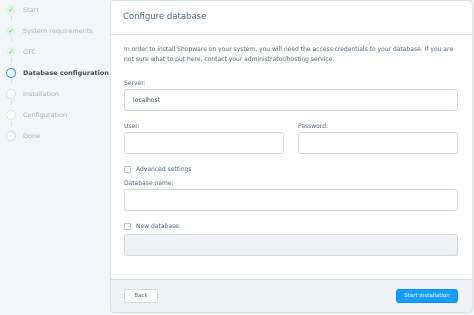 Image resolution: width=474 pixels, height=315 pixels. I want to click on database-name-input, so click(291, 200).